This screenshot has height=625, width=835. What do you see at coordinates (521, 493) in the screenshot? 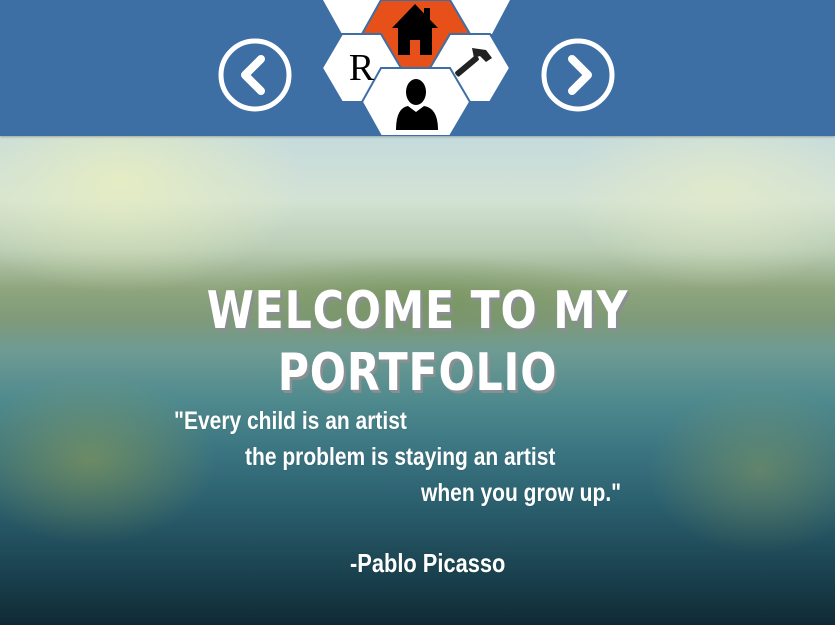
I see `quote-line-3: when you grow up."` at bounding box center [521, 493].